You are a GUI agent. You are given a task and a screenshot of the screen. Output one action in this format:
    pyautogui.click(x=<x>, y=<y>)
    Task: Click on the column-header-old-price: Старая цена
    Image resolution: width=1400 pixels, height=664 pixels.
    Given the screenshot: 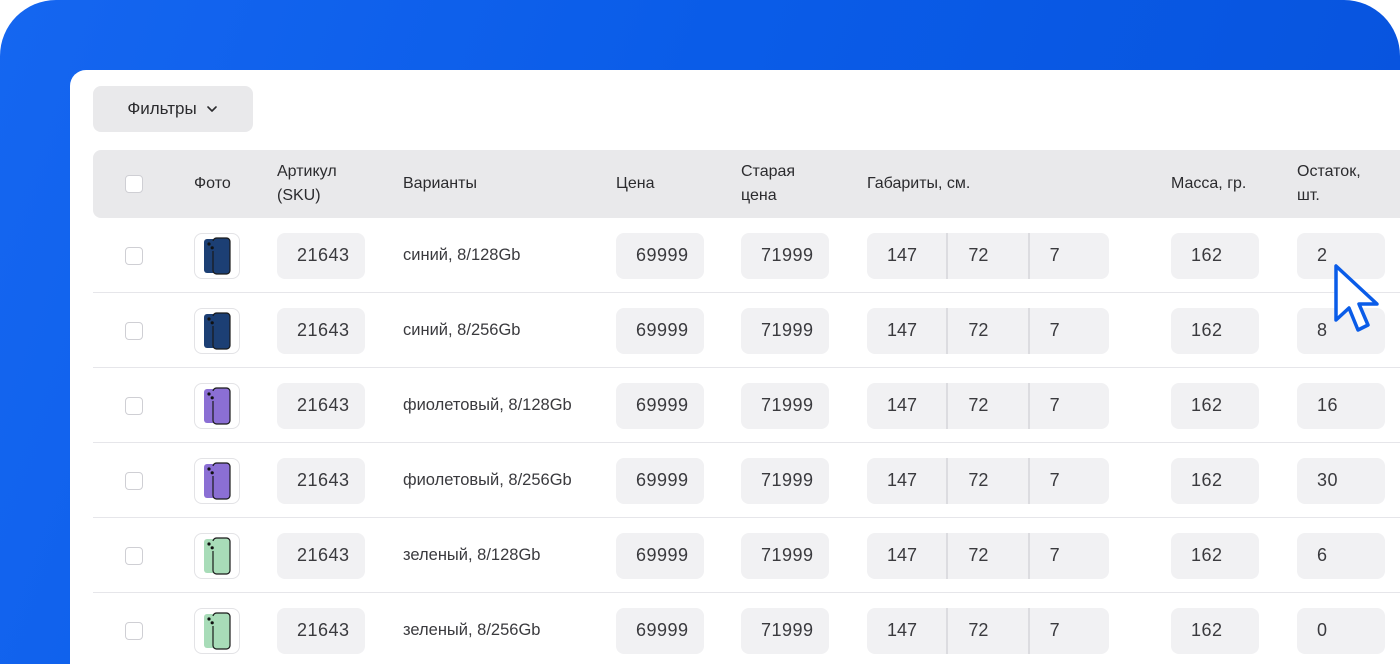 What is the action you would take?
    pyautogui.click(x=768, y=184)
    